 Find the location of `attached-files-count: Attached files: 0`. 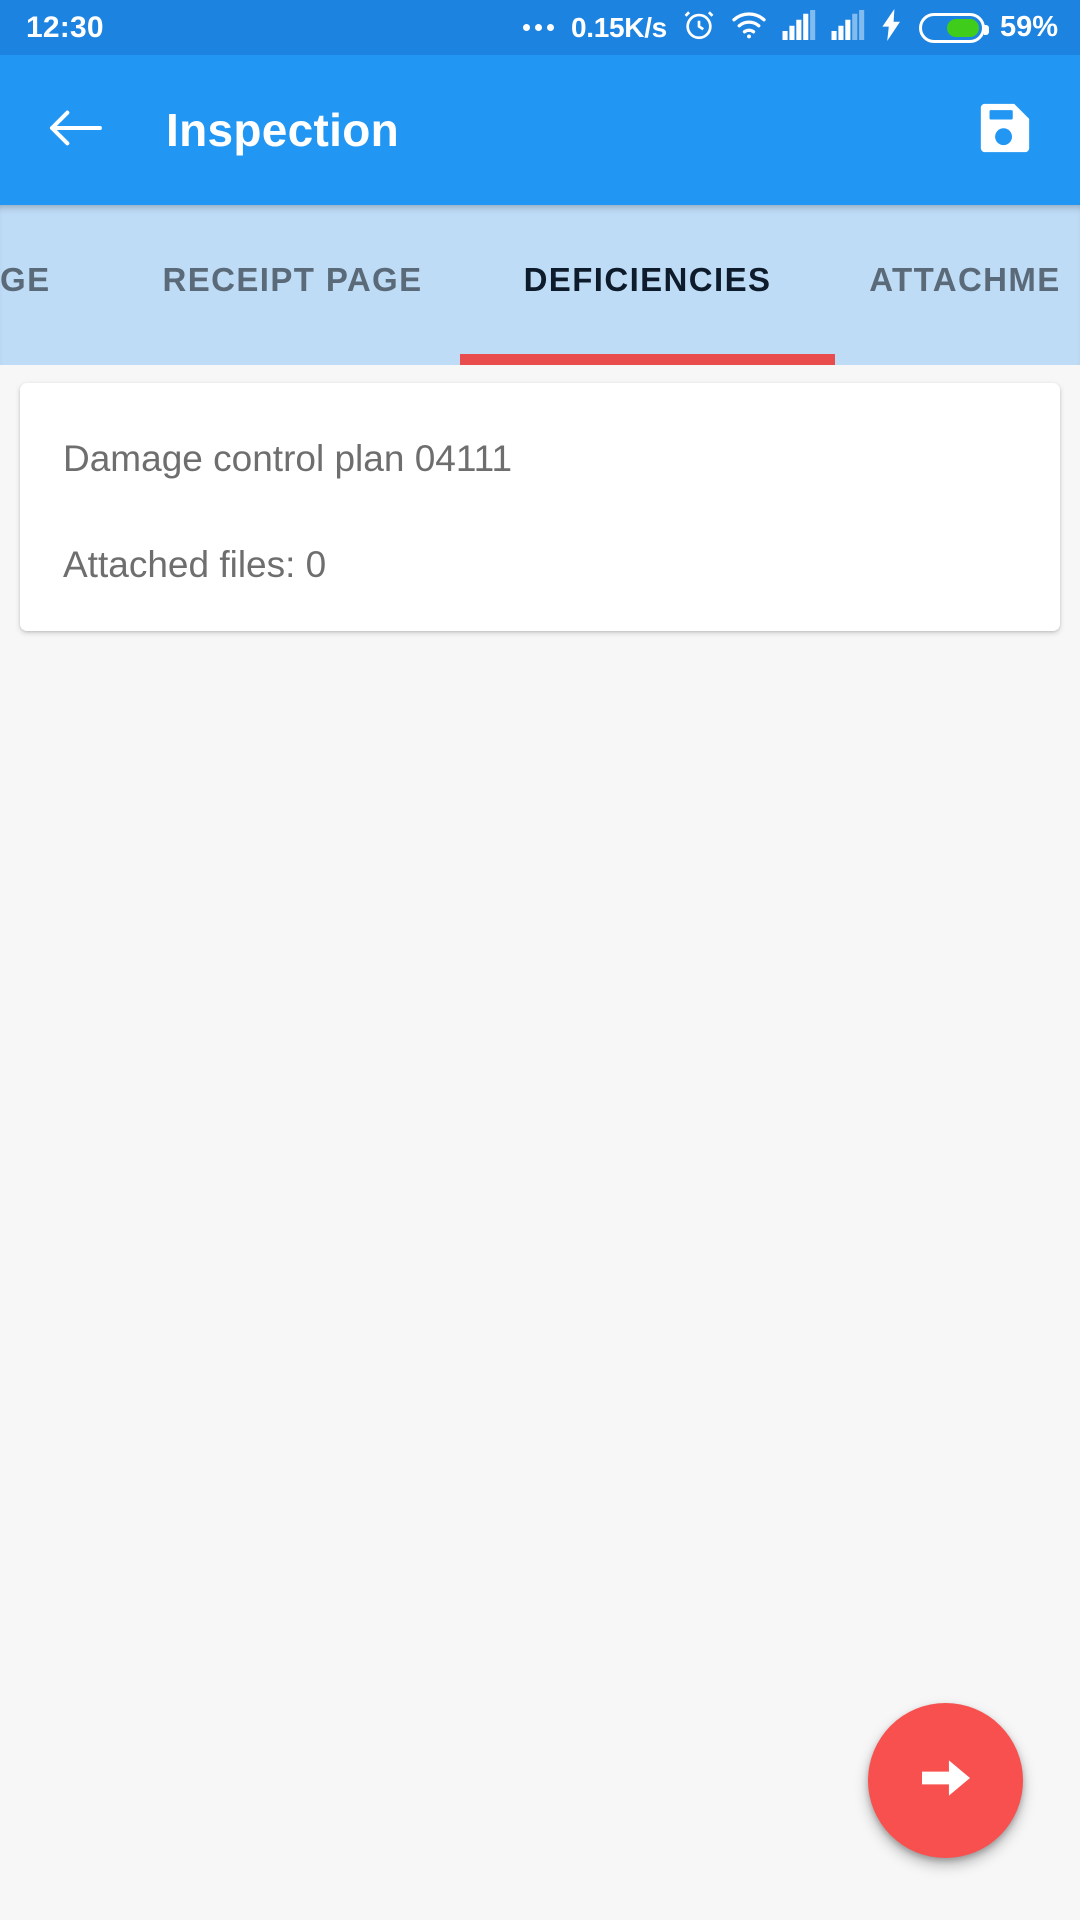

attached-files-count: Attached files: 0 is located at coordinates (195, 564).